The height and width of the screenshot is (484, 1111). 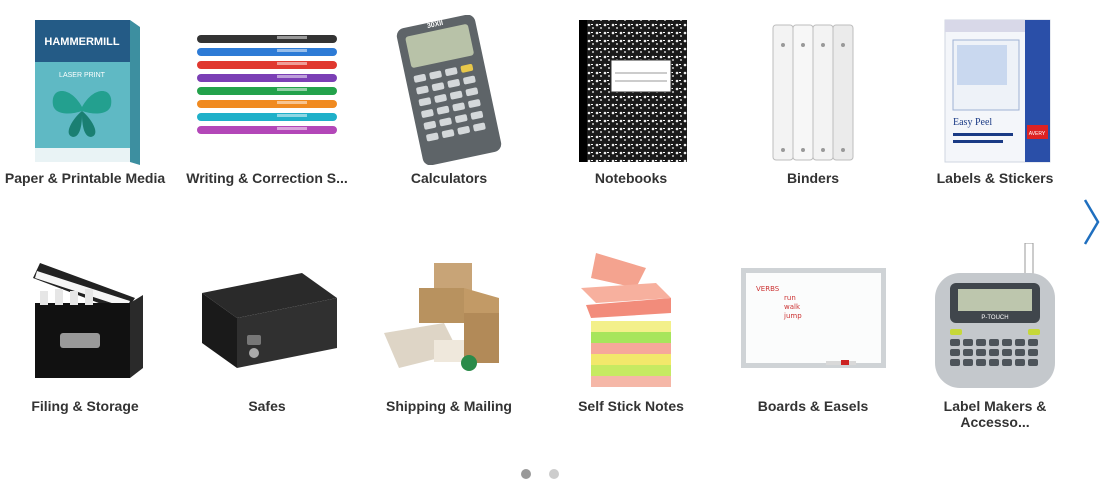 What do you see at coordinates (972, 122) in the screenshot?
I see `product-subtext: Easy Peel` at bounding box center [972, 122].